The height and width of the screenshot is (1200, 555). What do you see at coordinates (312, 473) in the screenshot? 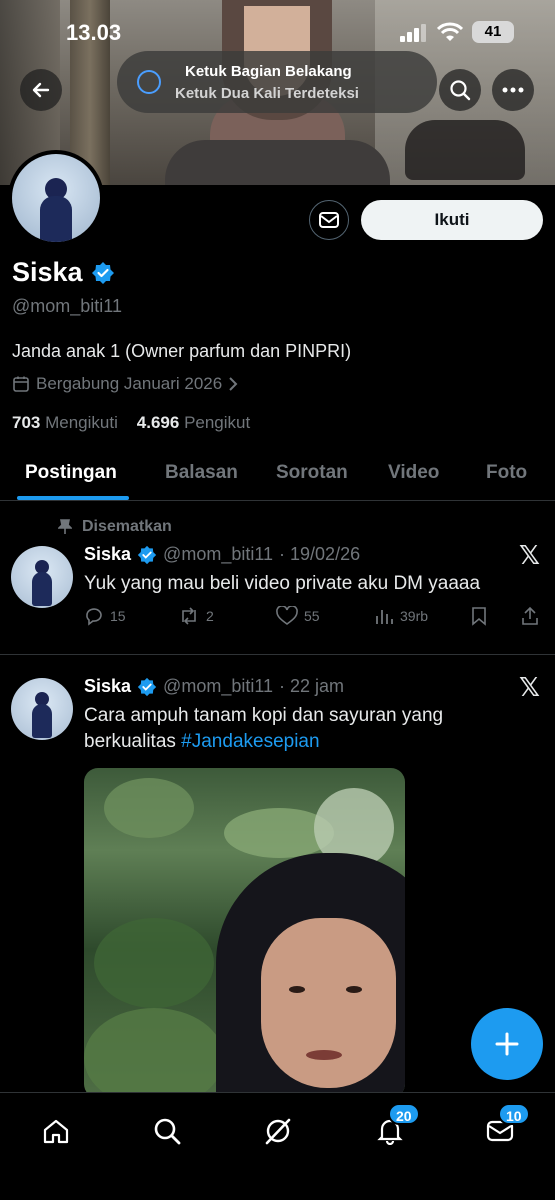
I see `tab-sorotan: Sorotan` at bounding box center [312, 473].